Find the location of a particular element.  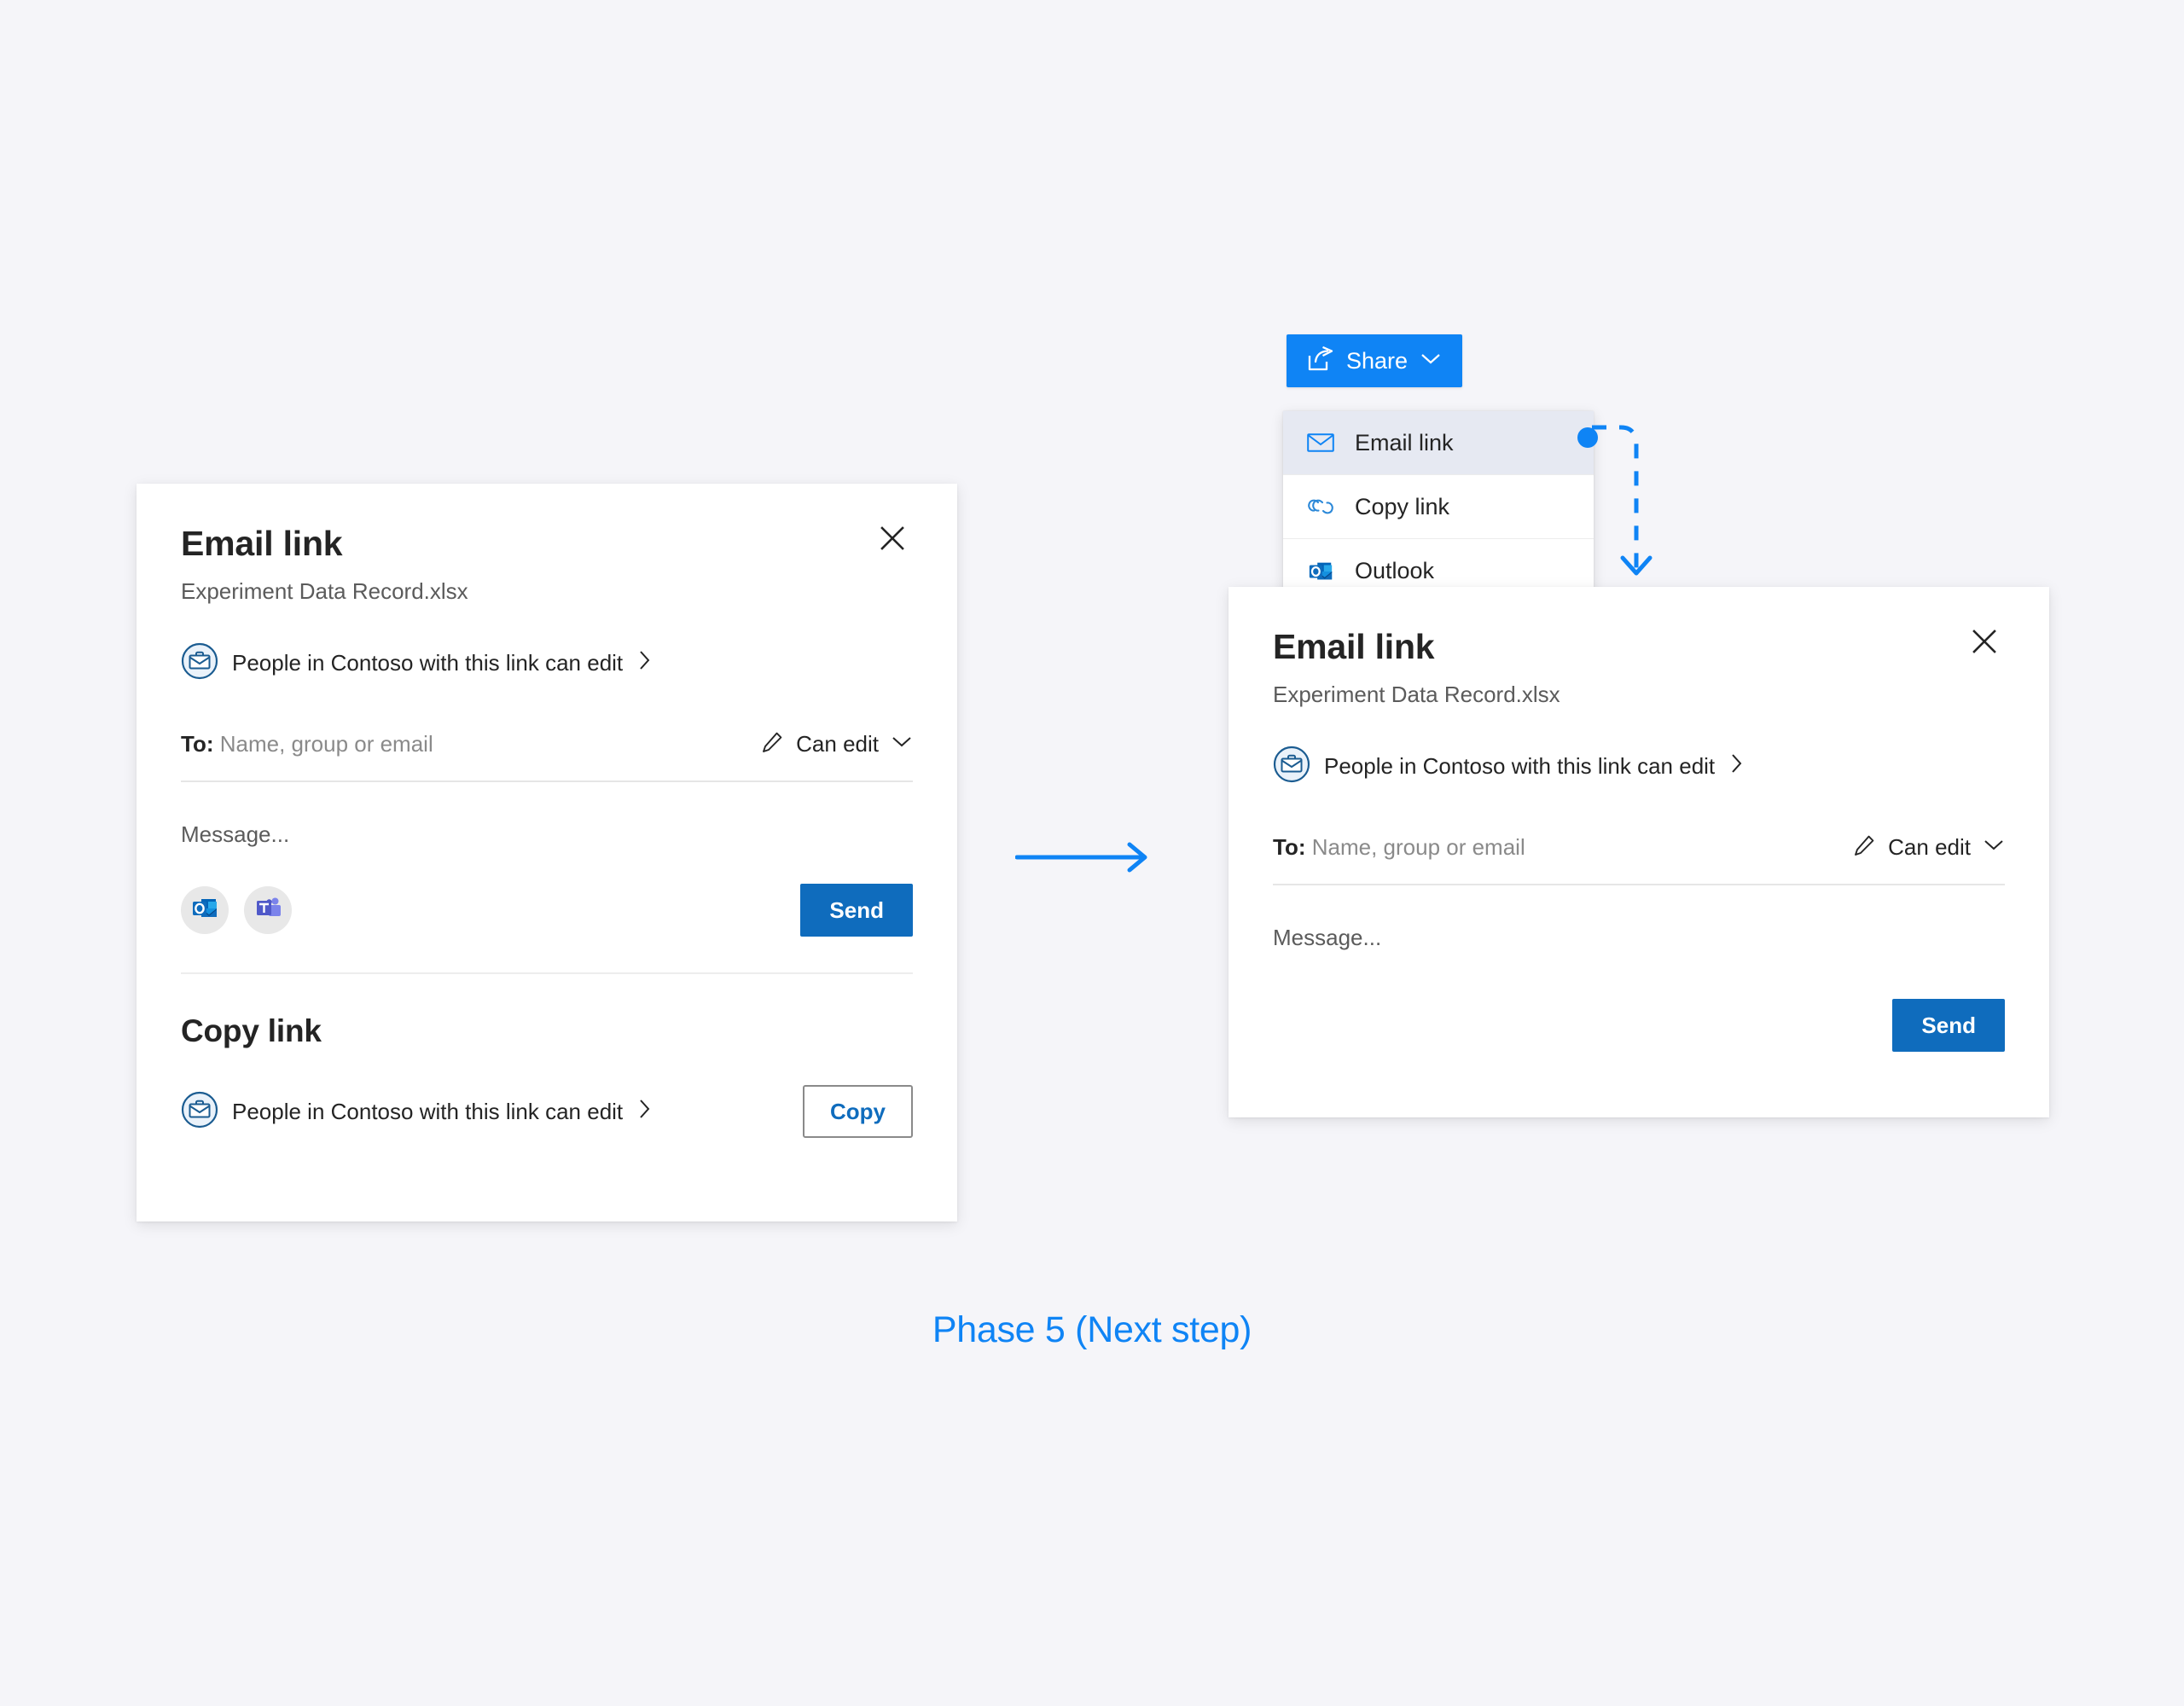

menu-item-email-link: Email link is located at coordinates (1438, 443).